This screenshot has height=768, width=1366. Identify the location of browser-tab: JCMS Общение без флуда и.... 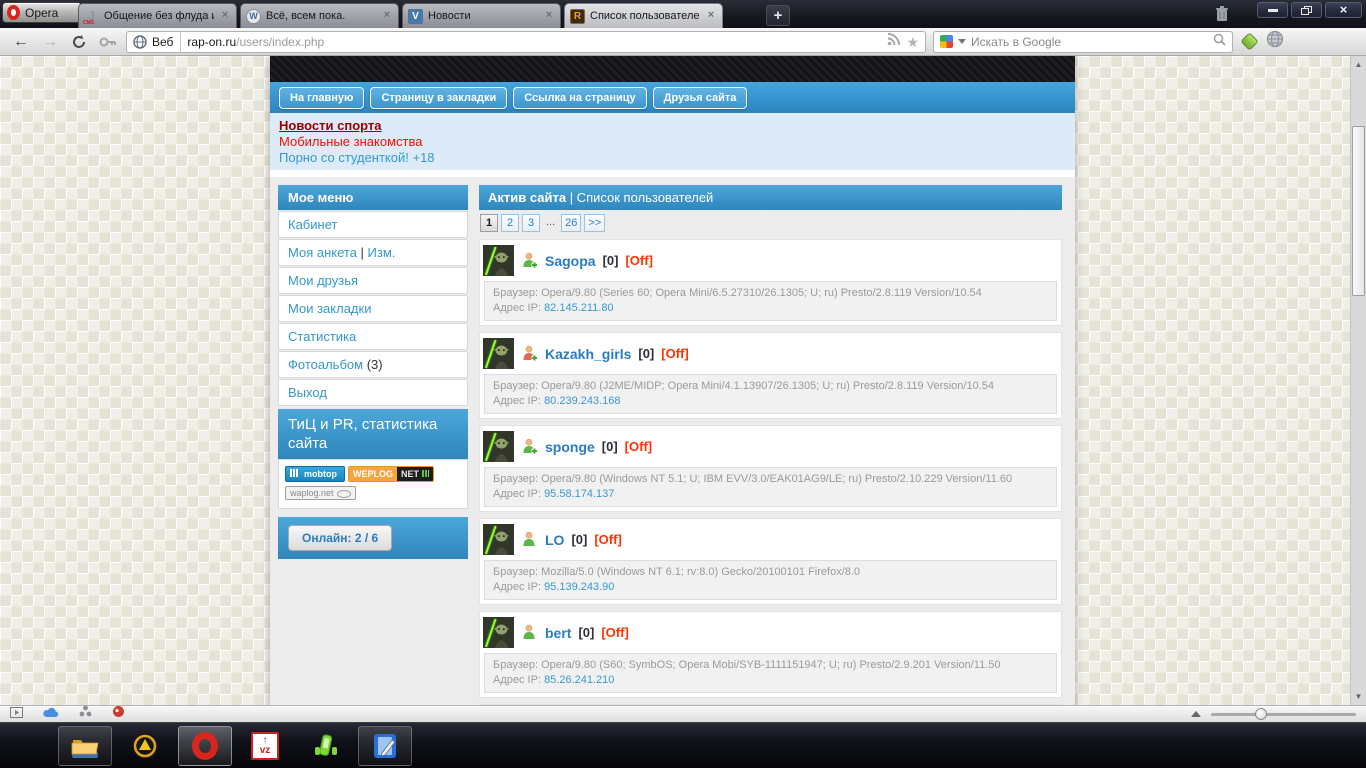
(157, 15).